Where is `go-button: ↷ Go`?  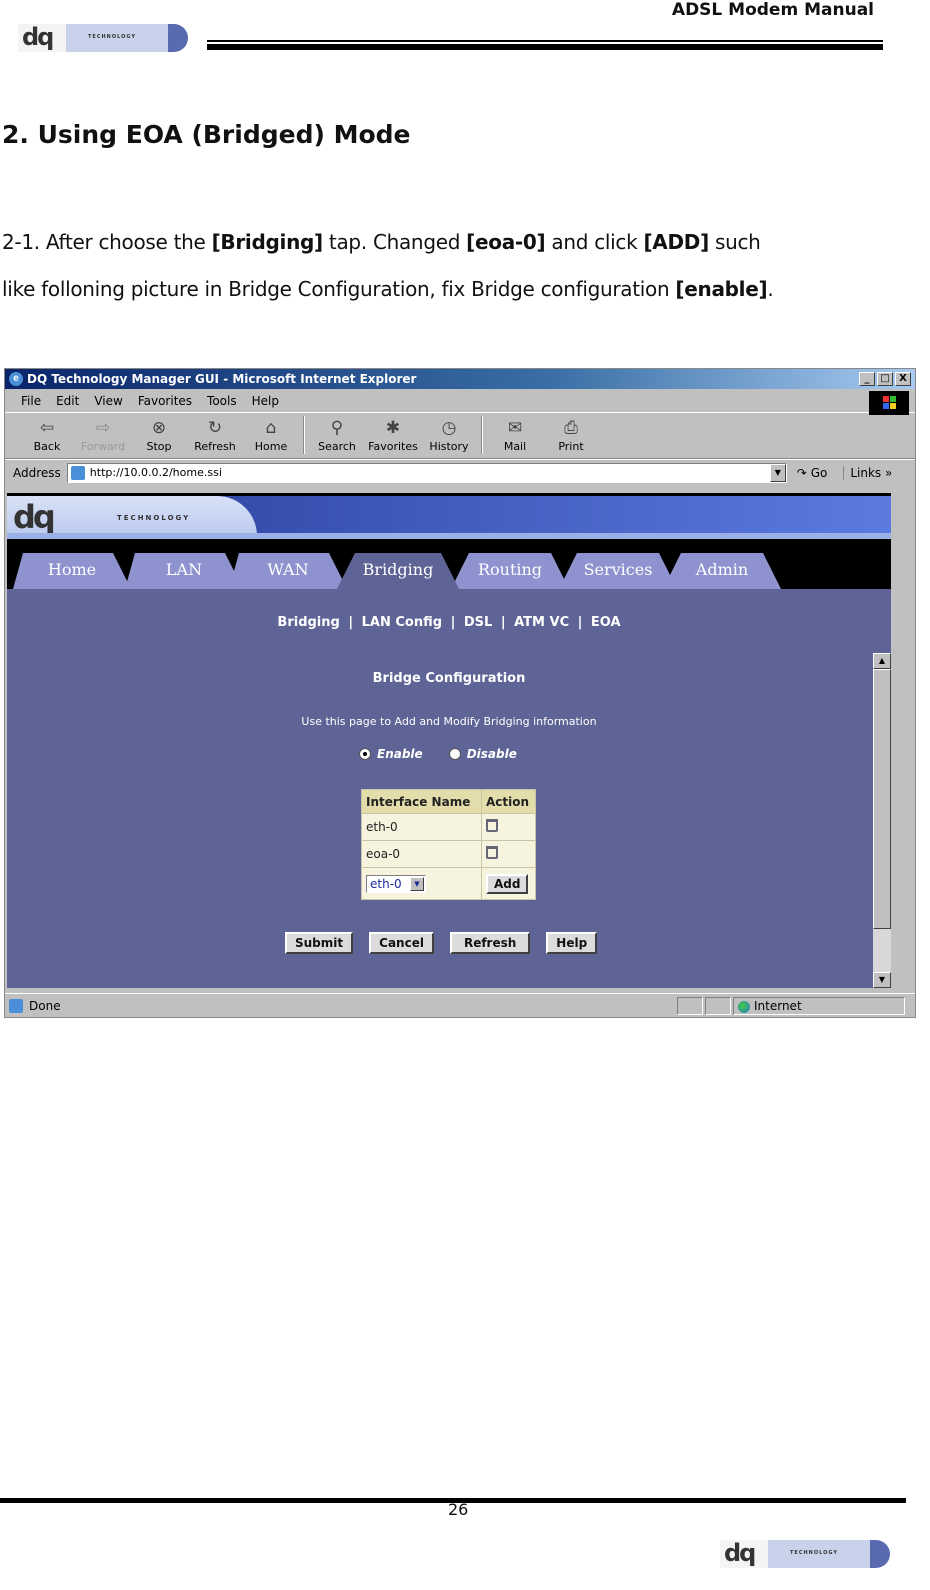
go-button: ↷ Go is located at coordinates (812, 473).